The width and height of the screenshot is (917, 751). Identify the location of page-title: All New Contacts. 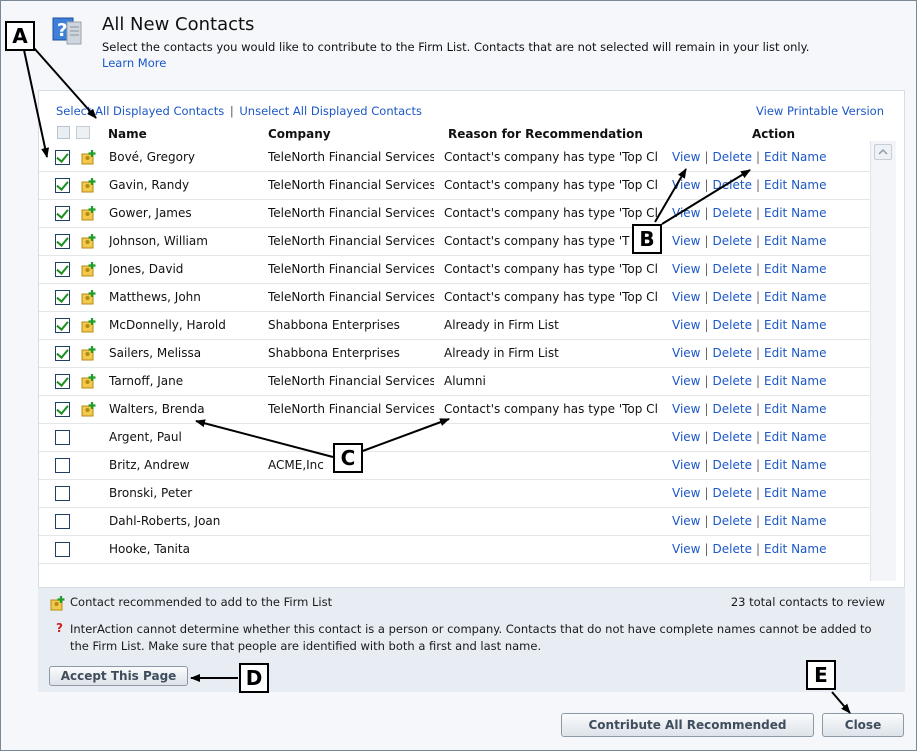
(178, 24).